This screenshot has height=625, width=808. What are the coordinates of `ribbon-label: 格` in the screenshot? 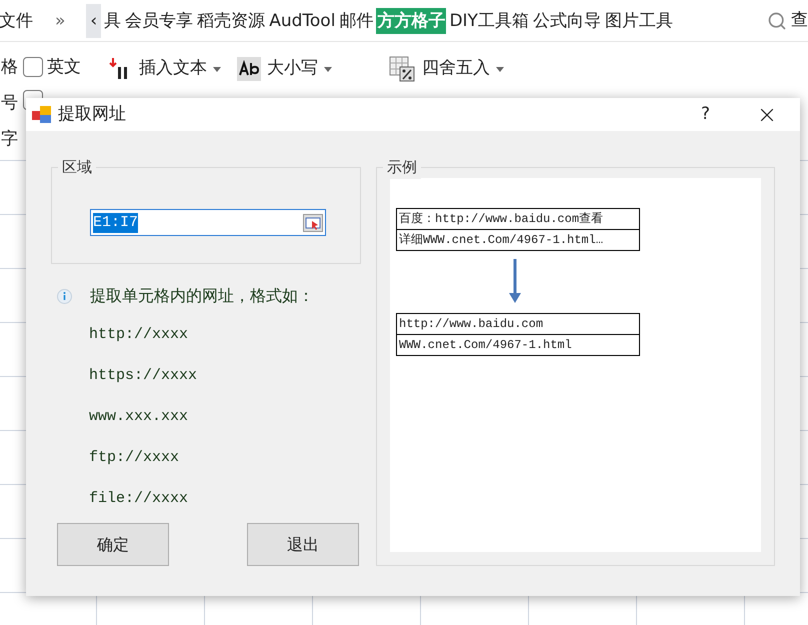 It's located at (9, 67).